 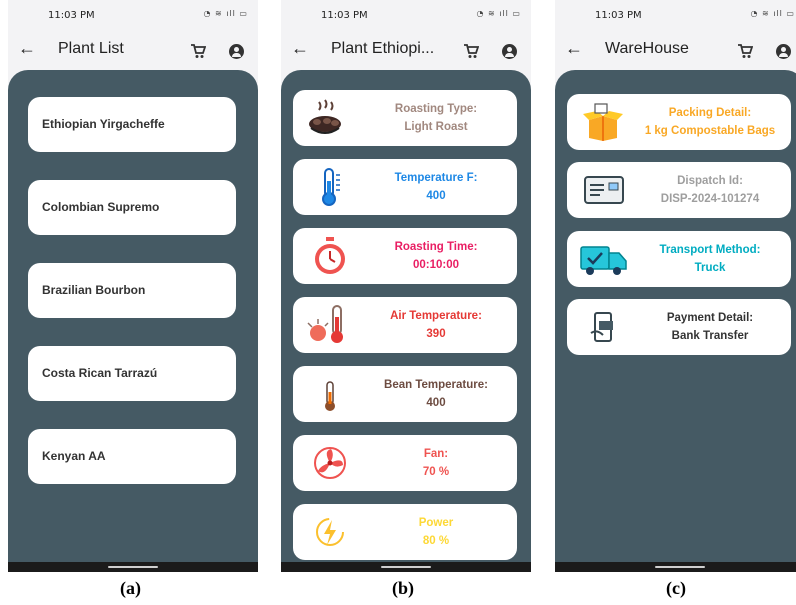 What do you see at coordinates (436, 523) in the screenshot?
I see `card-label: Power` at bounding box center [436, 523].